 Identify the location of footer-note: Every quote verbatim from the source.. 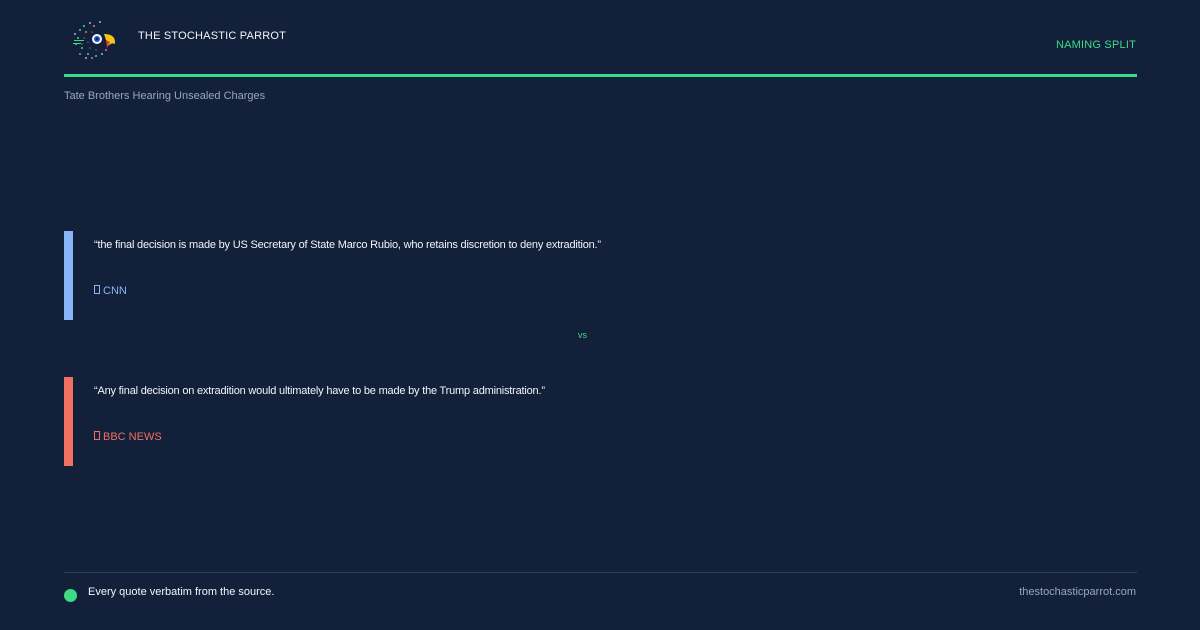
(181, 592).